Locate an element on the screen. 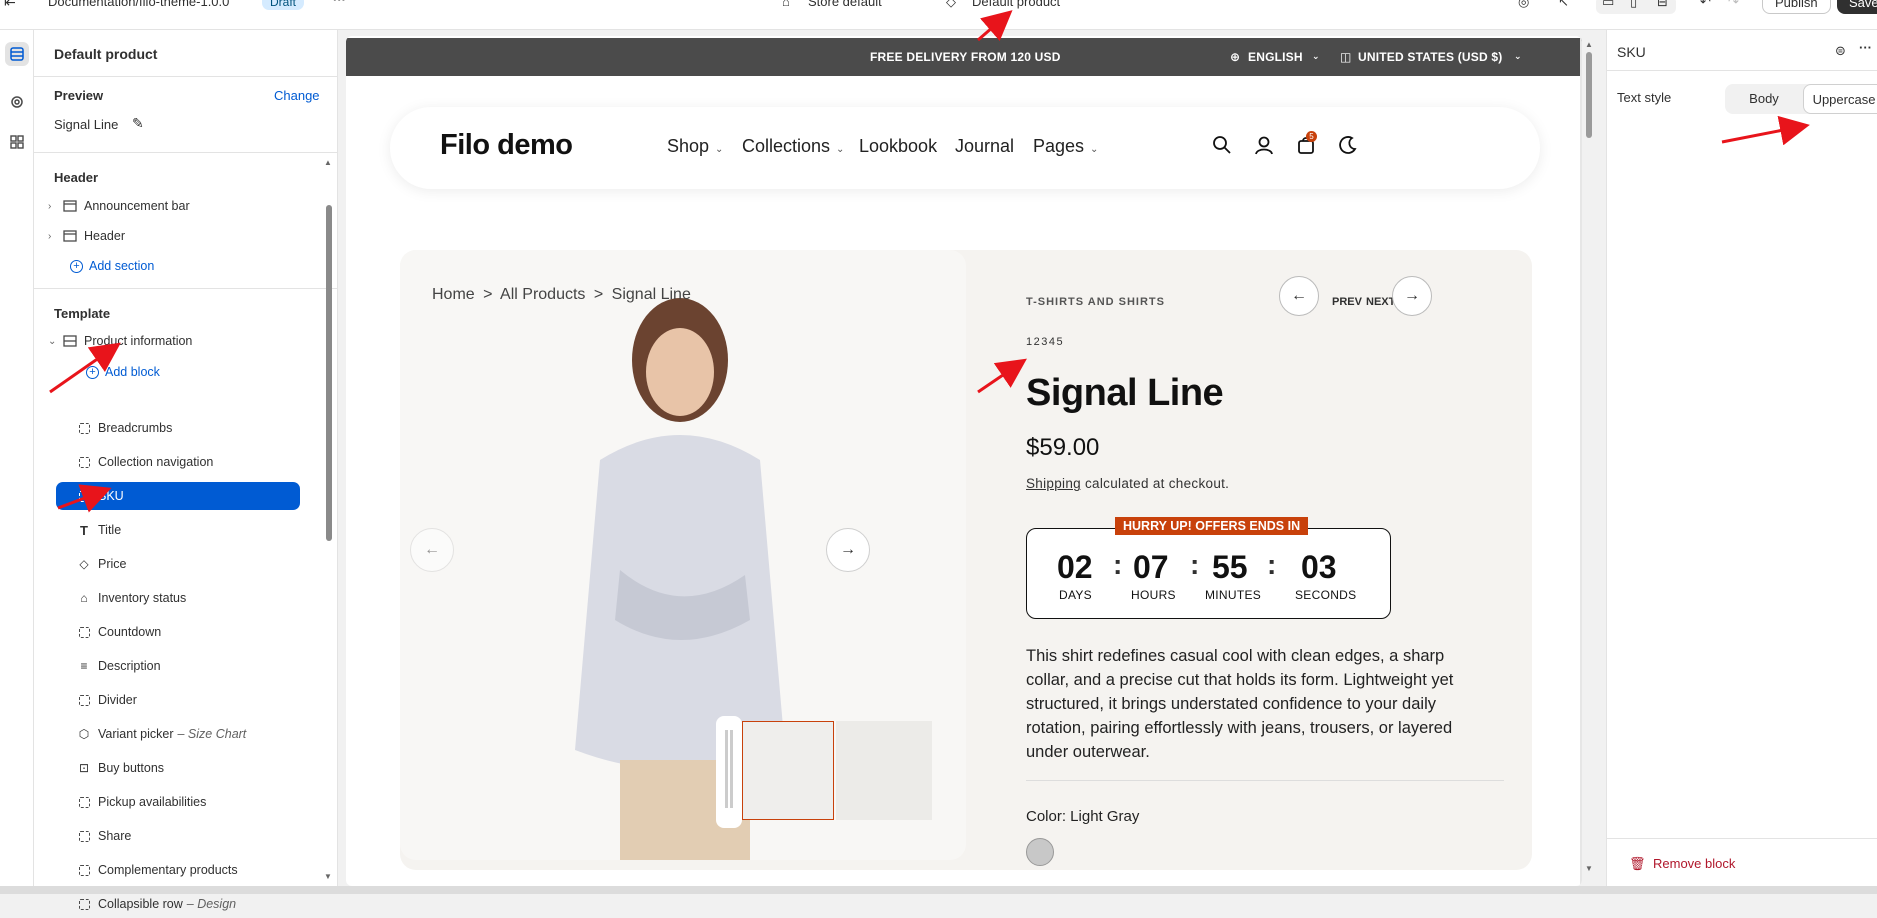 The image size is (1877, 918). annotation-arrow-sku-block is located at coordinates (84, 498).